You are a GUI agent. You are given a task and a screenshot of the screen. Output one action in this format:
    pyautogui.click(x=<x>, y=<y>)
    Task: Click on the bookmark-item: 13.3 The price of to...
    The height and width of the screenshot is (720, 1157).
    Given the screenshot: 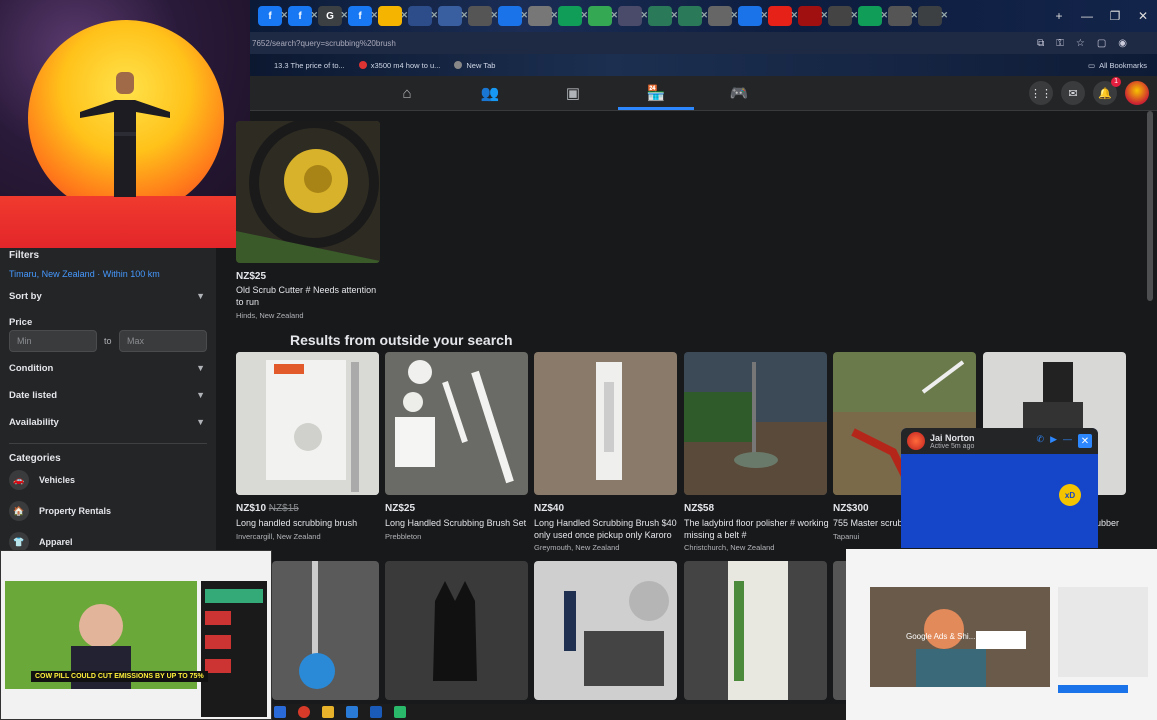 What is the action you would take?
    pyautogui.click(x=309, y=65)
    